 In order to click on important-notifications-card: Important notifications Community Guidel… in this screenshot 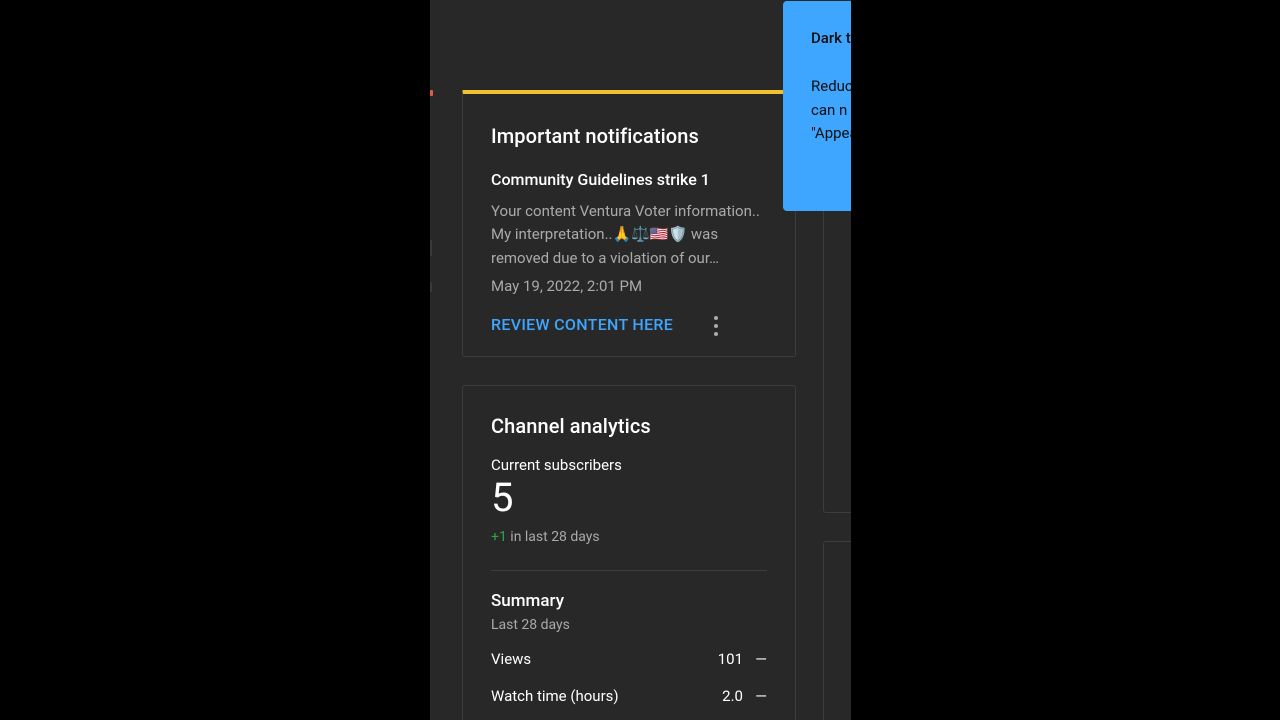, I will do `click(629, 223)`.